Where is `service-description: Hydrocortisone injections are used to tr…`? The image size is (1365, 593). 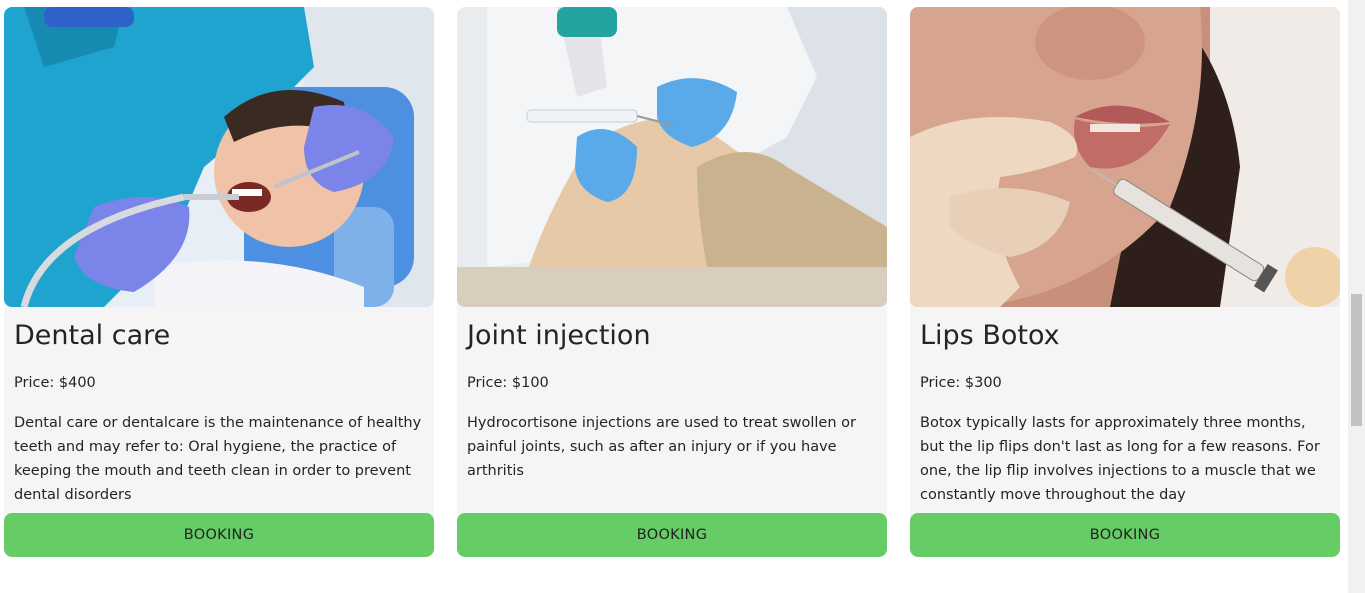 service-description: Hydrocortisone injections are used to tr… is located at coordinates (661, 447).